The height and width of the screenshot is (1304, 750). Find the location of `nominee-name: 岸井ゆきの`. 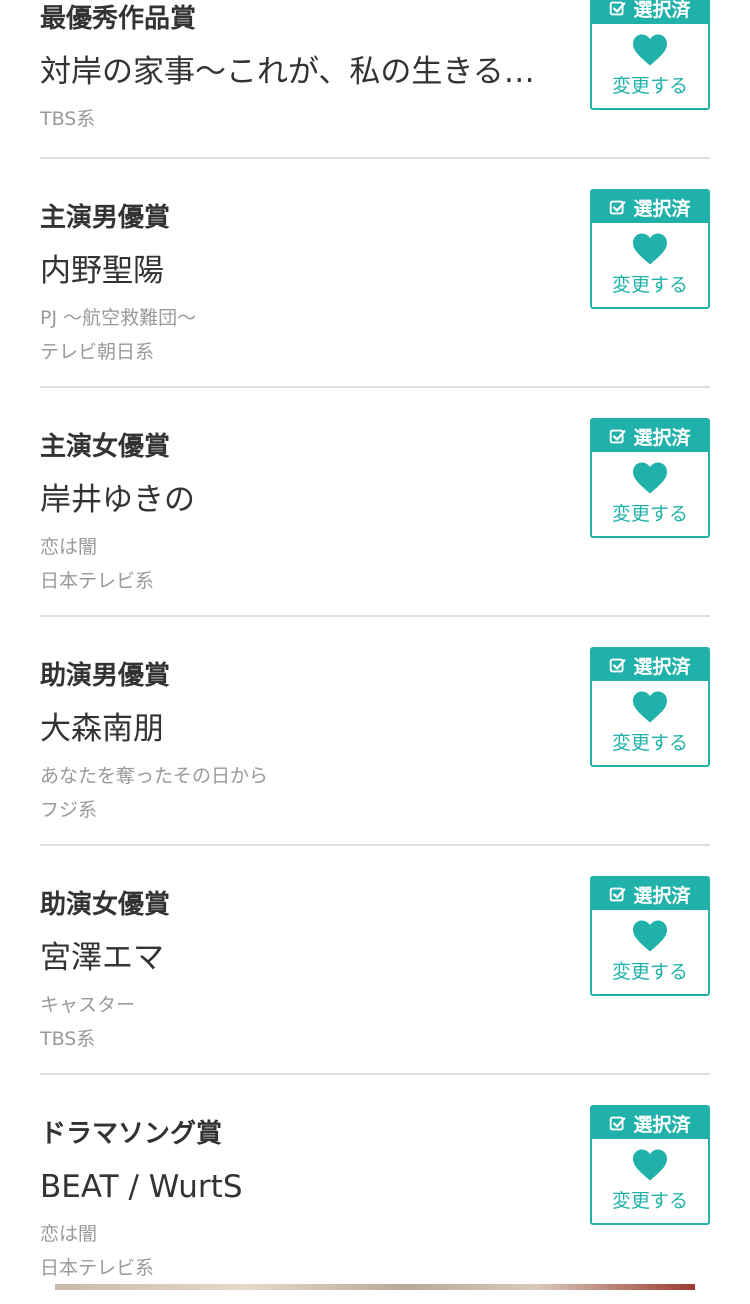

nominee-name: 岸井ゆきの is located at coordinates (117, 500).